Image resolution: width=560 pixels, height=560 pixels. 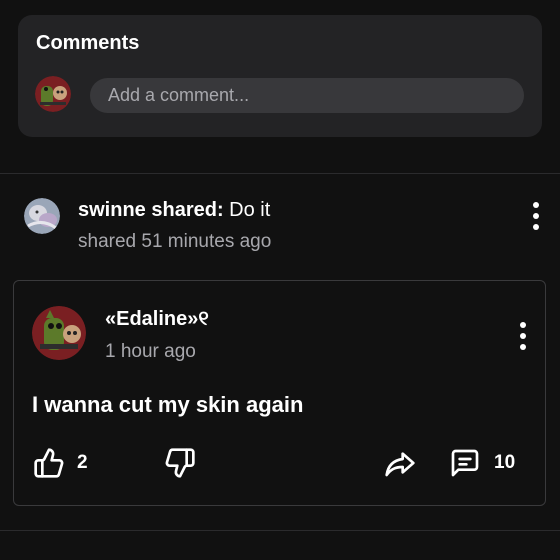 I want to click on author-avatar, so click(x=59, y=333).